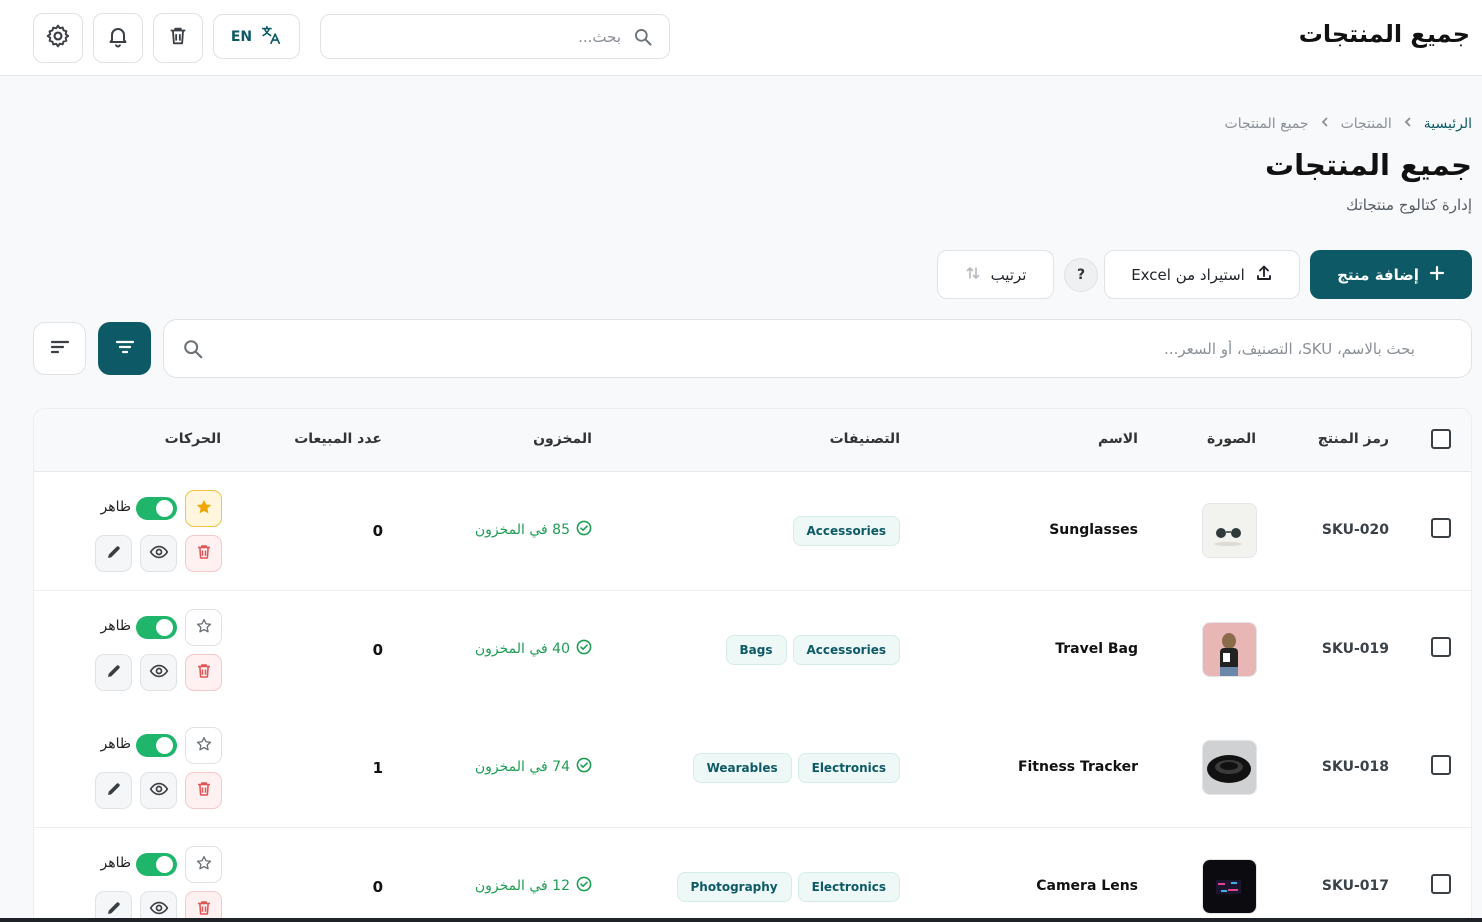  Describe the element at coordinates (241, 36) in the screenshot. I see `language-label: EN` at that location.